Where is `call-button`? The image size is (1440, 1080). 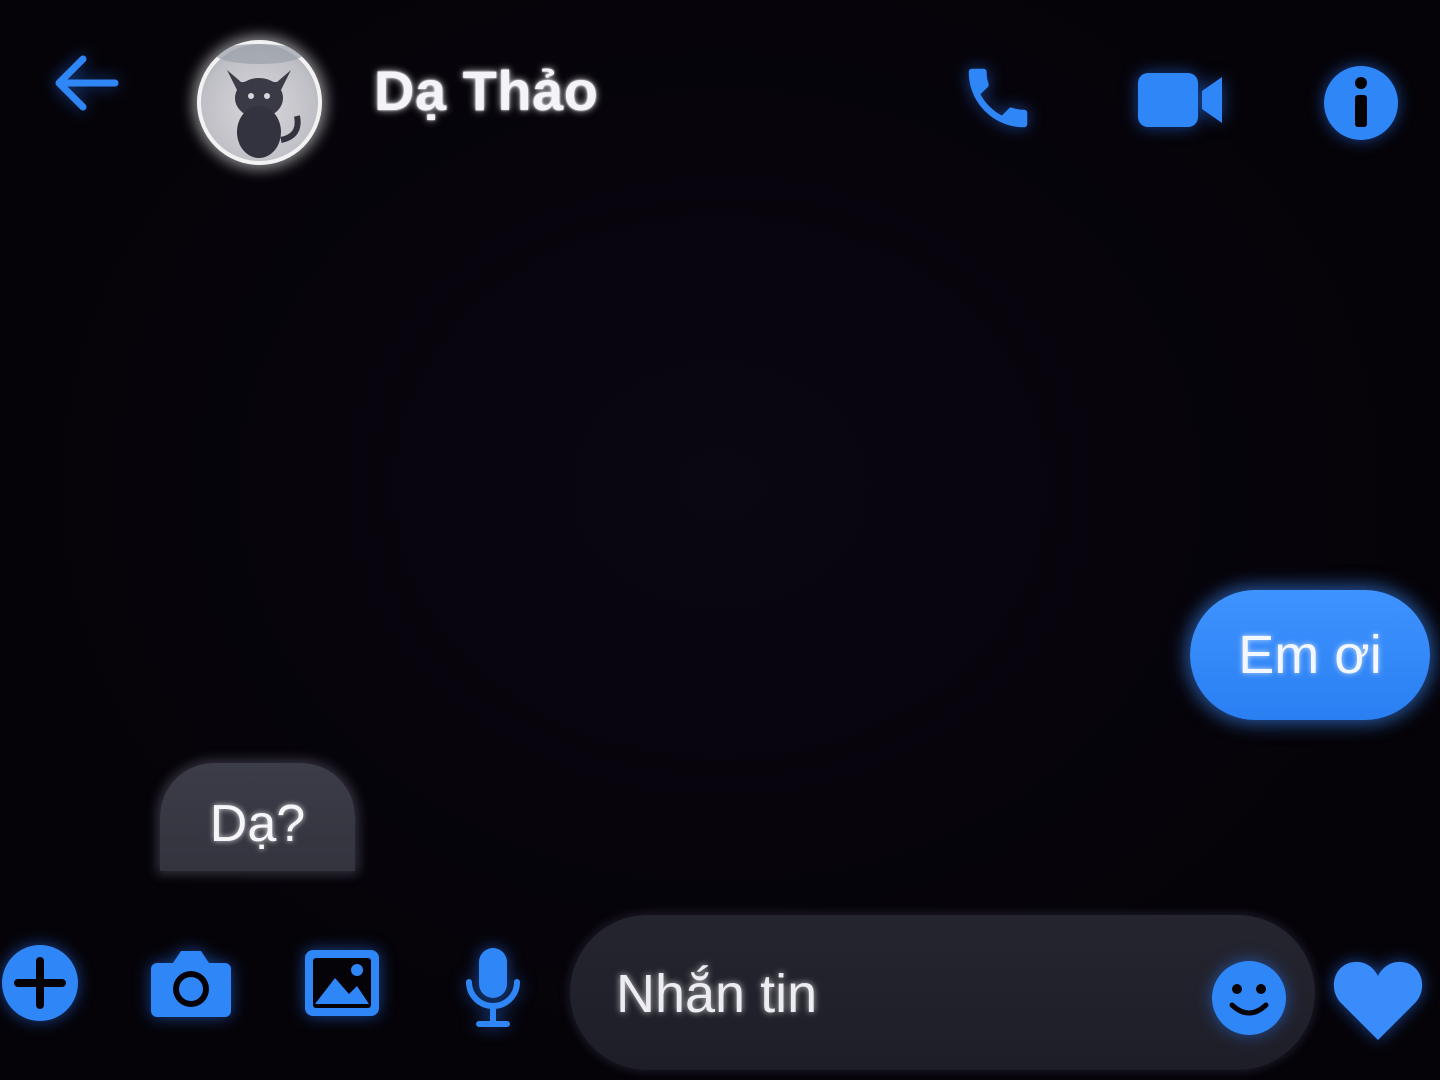 call-button is located at coordinates (997, 97).